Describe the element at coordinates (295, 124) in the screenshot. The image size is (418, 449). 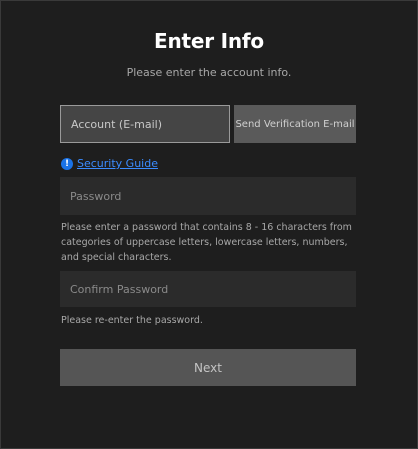
I see `send-verification-email-button: Send Verification E-mail` at that location.